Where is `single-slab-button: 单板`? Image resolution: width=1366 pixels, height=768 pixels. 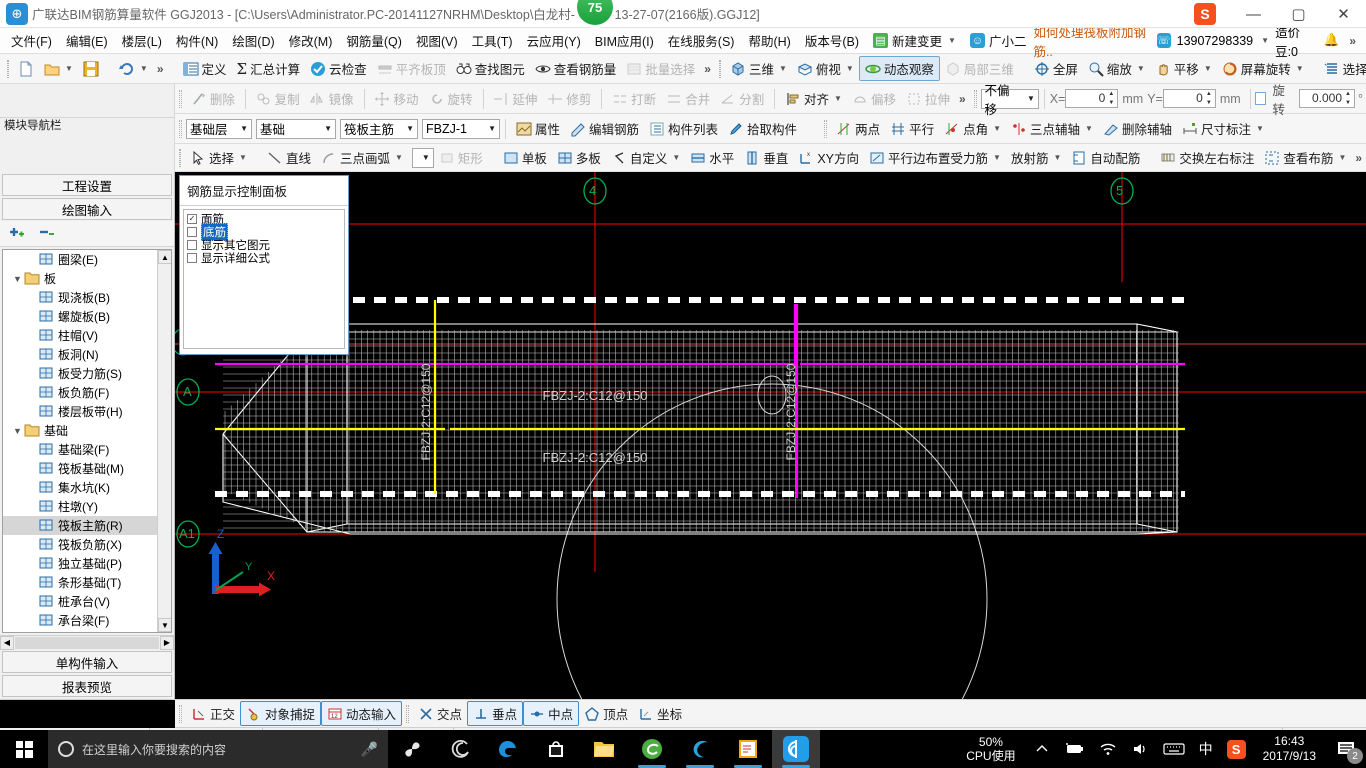 single-slab-button: 单板 is located at coordinates (525, 157).